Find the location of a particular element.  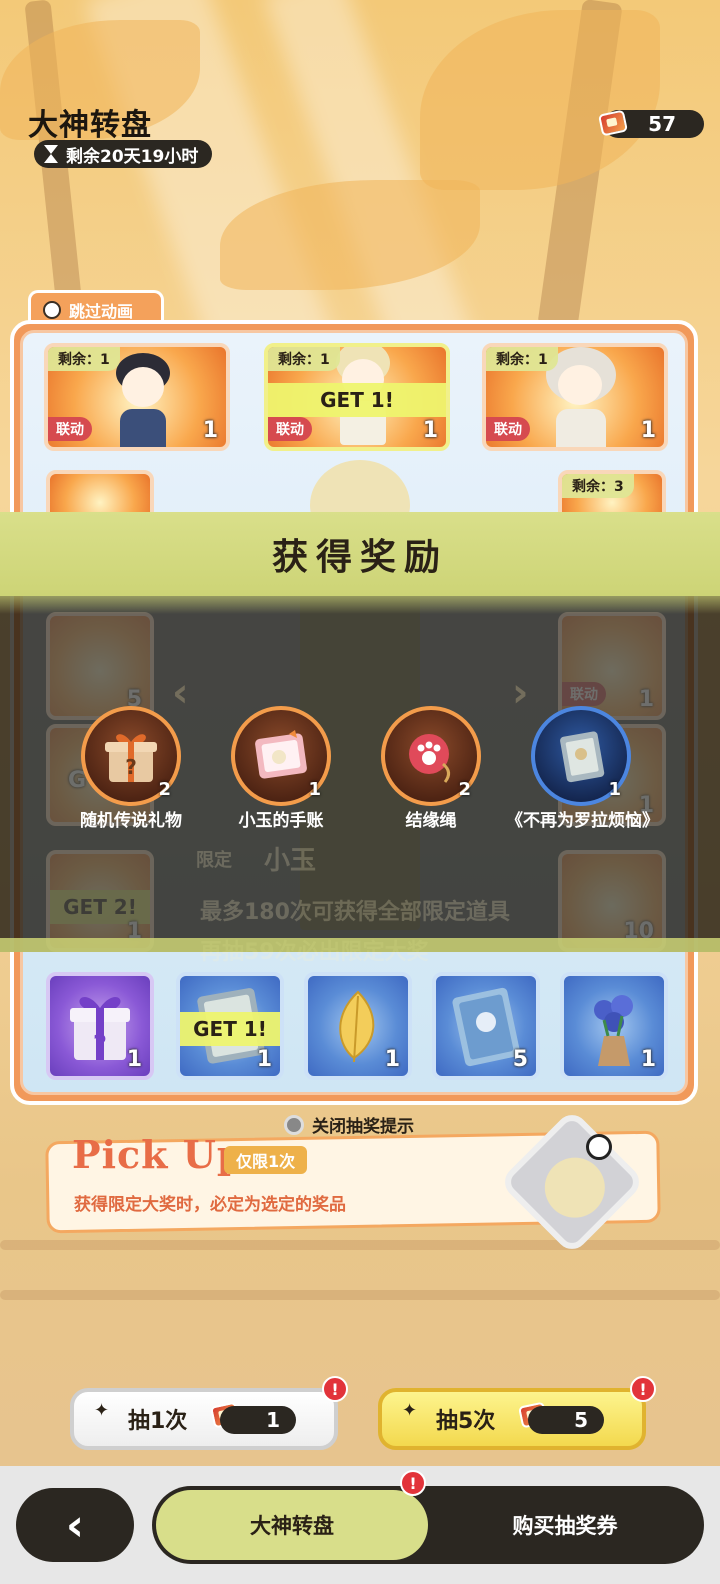

journal-icon is located at coordinates (281, 754).